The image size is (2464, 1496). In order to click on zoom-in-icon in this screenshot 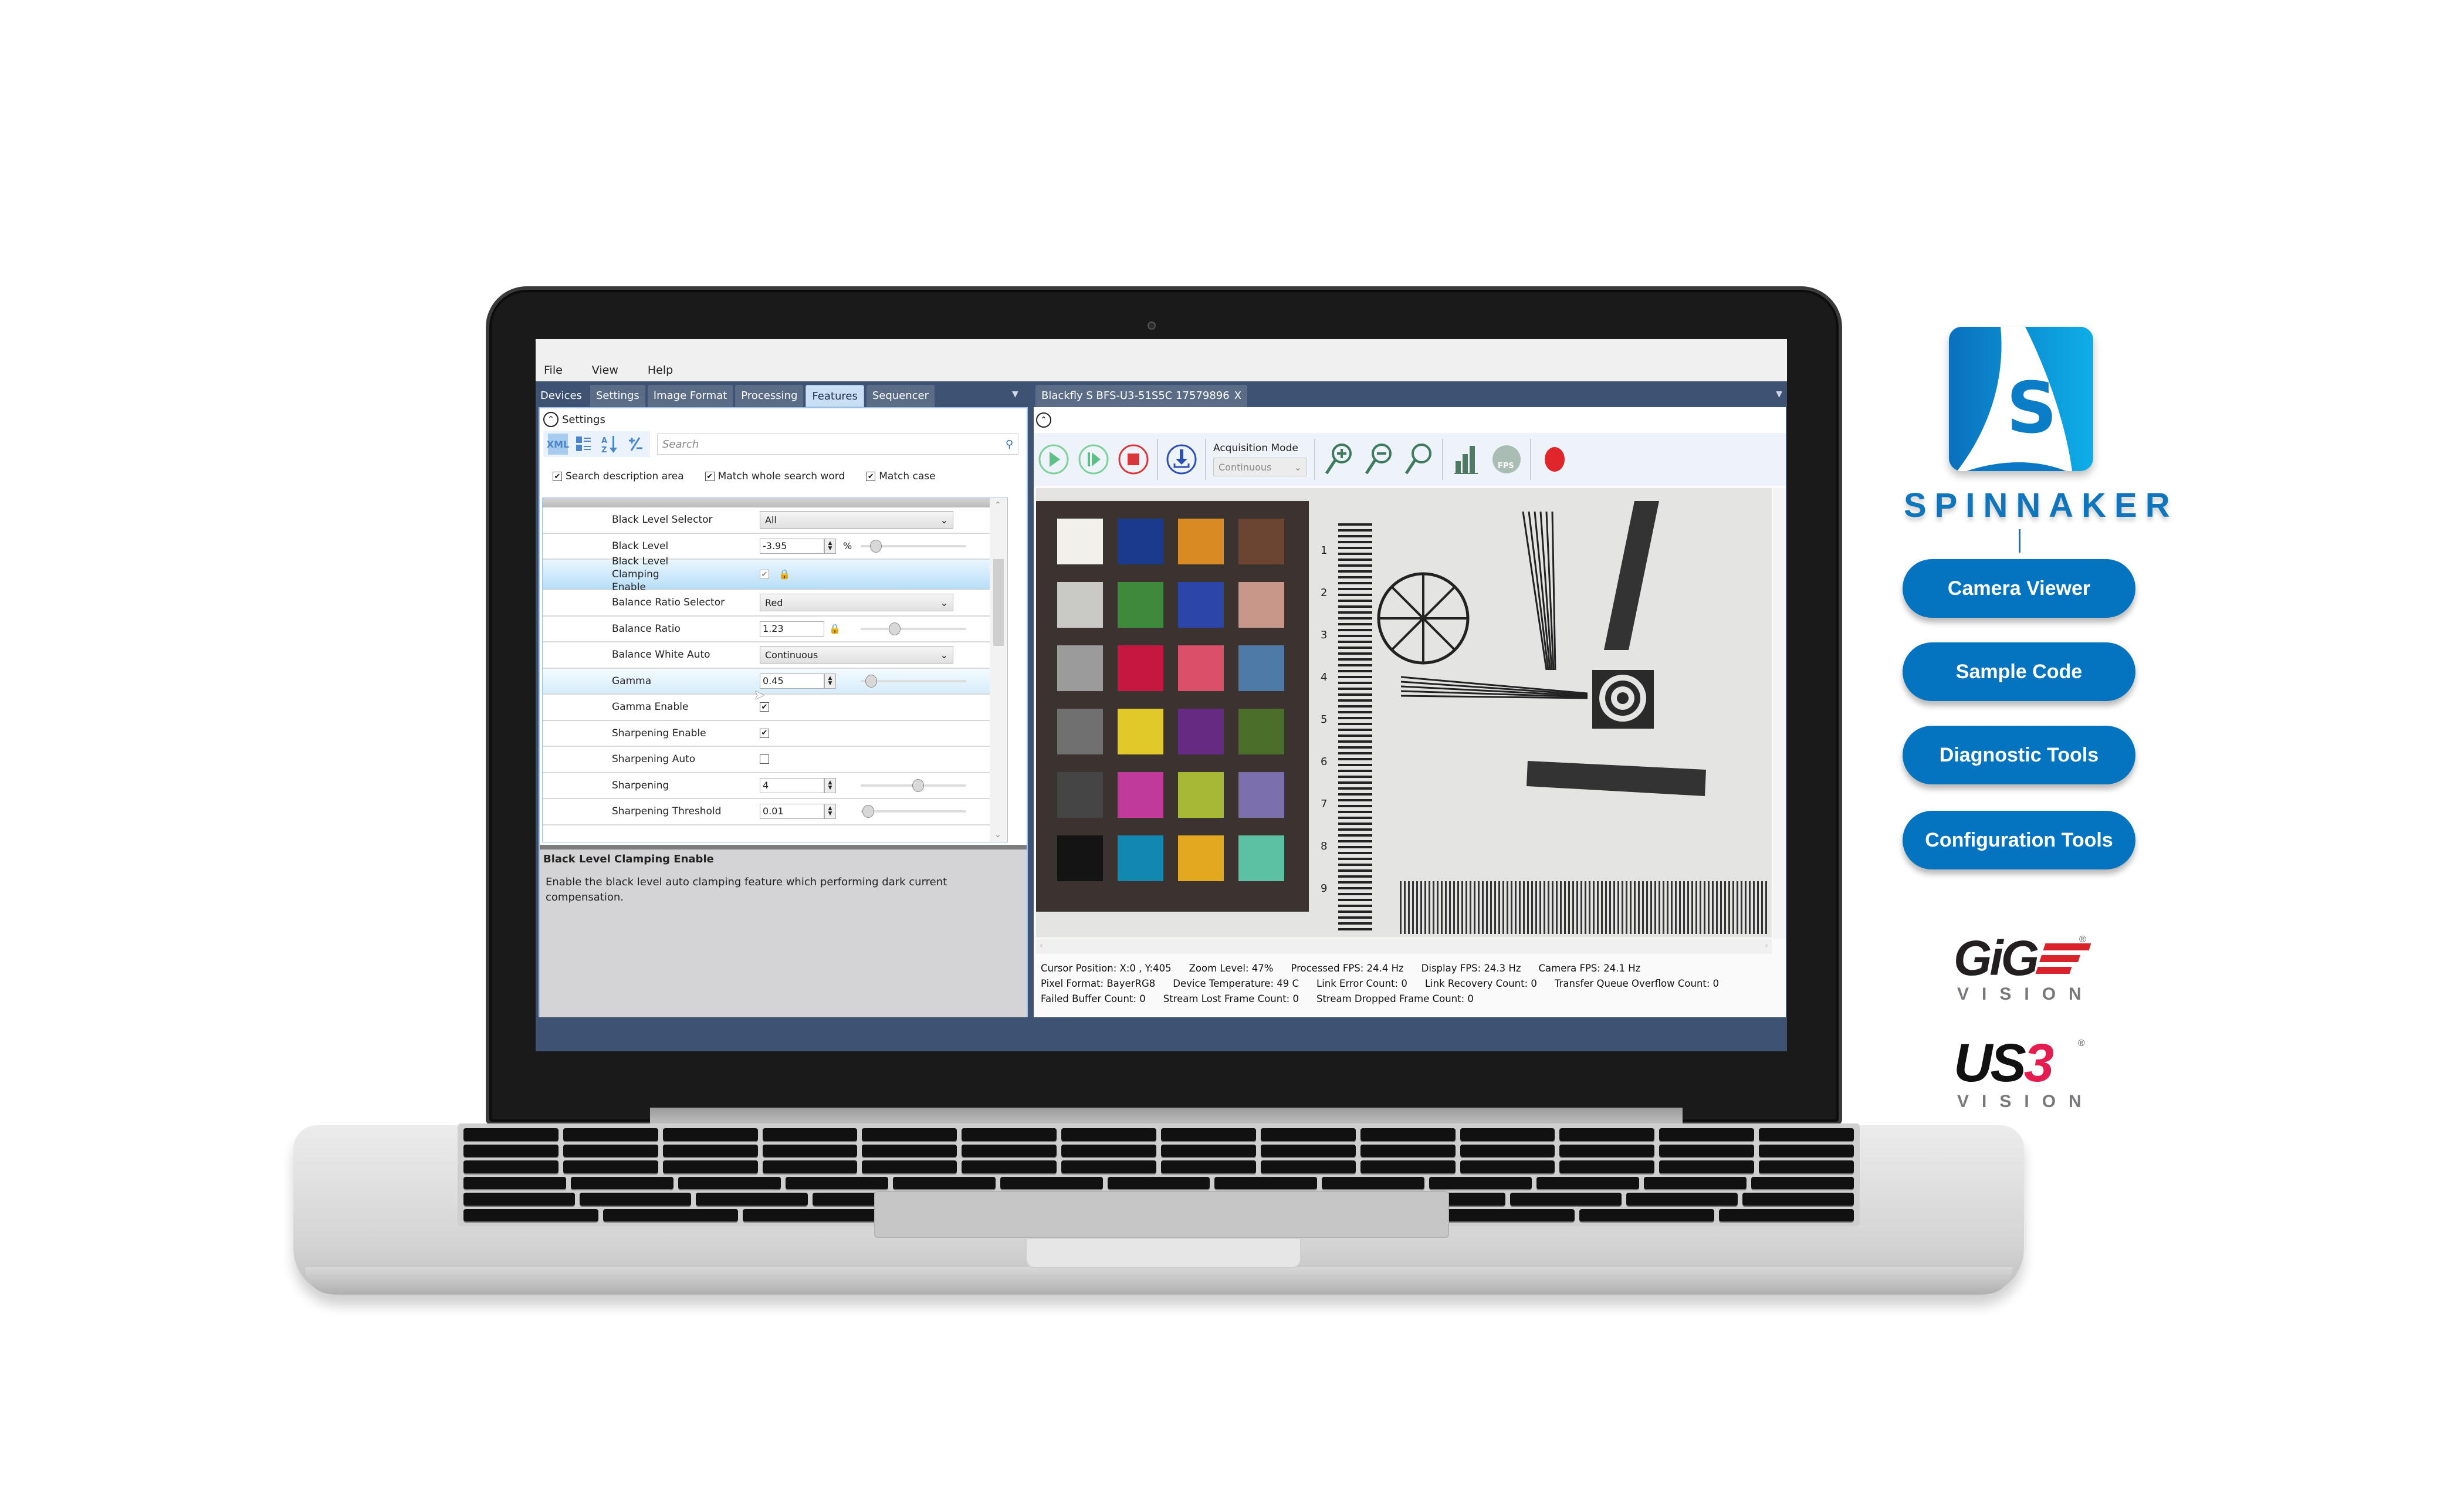, I will do `click(1338, 459)`.